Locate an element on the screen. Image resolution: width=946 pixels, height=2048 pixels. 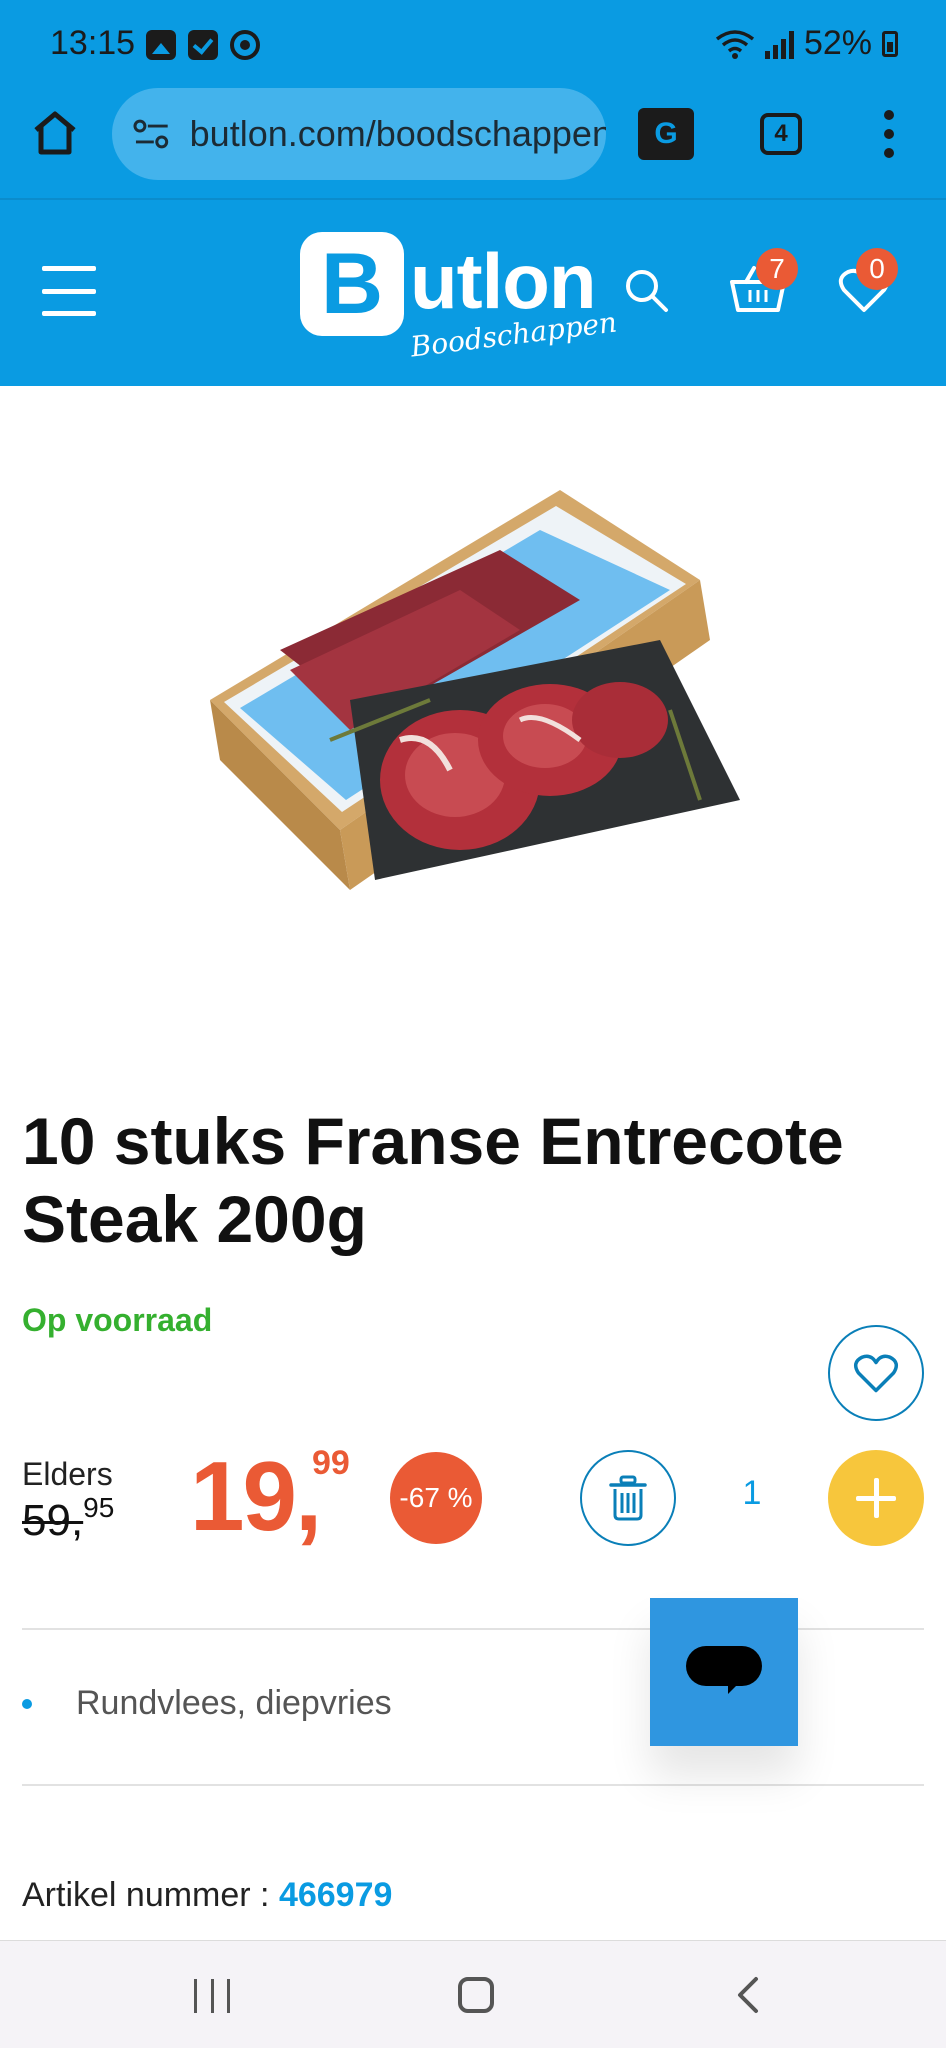
logo-letter: B is located at coordinates (352, 284).